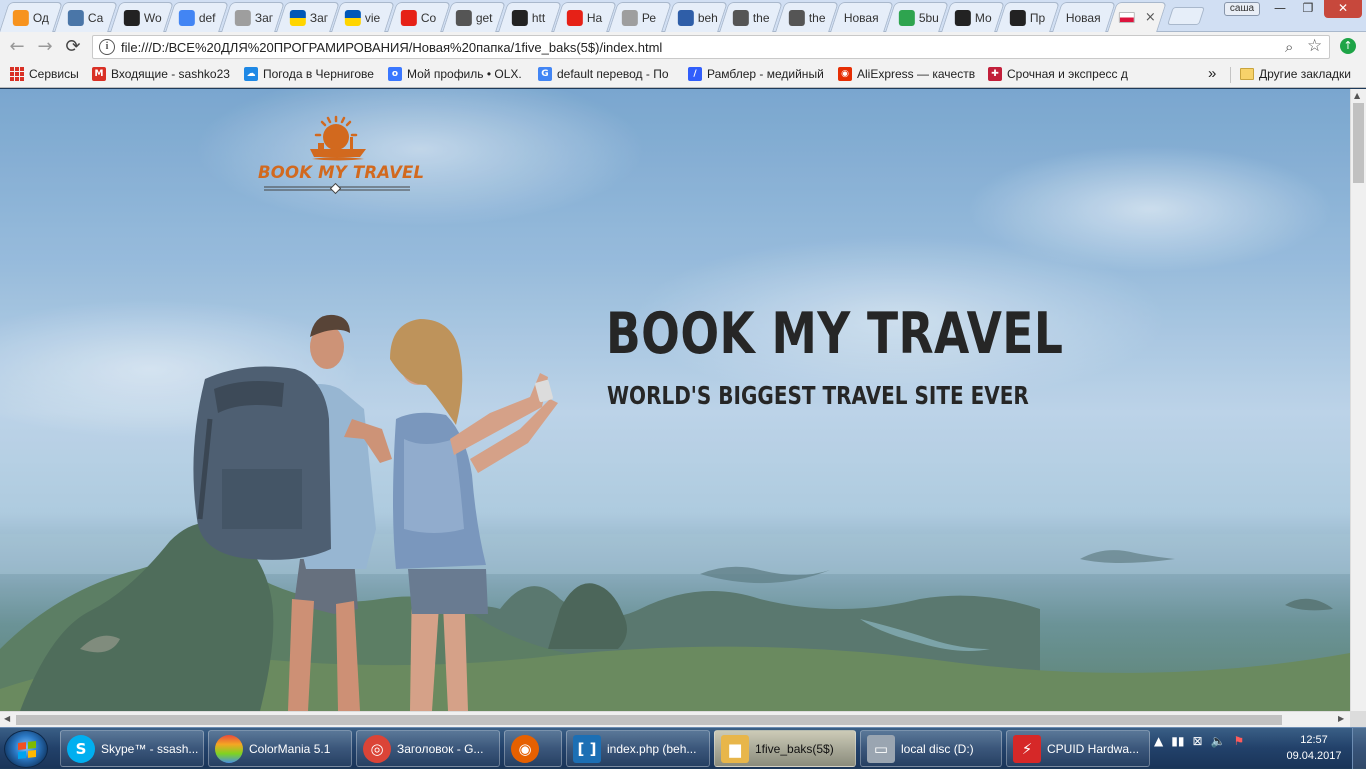  What do you see at coordinates (1314, 748) in the screenshot?
I see `clock: 12:57 09.04.2017` at bounding box center [1314, 748].